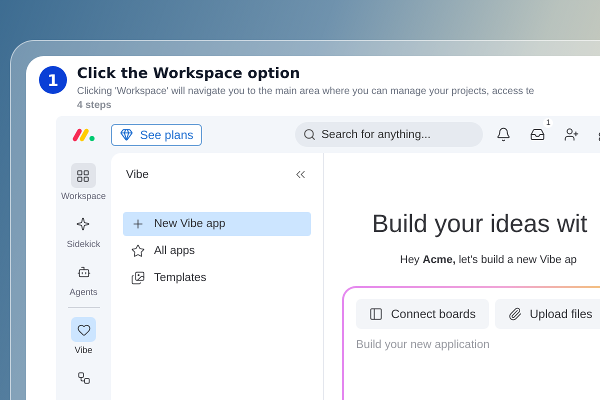 Image resolution: width=600 pixels, height=400 pixels. What do you see at coordinates (83, 223) in the screenshot?
I see `sparkle-icon` at bounding box center [83, 223].